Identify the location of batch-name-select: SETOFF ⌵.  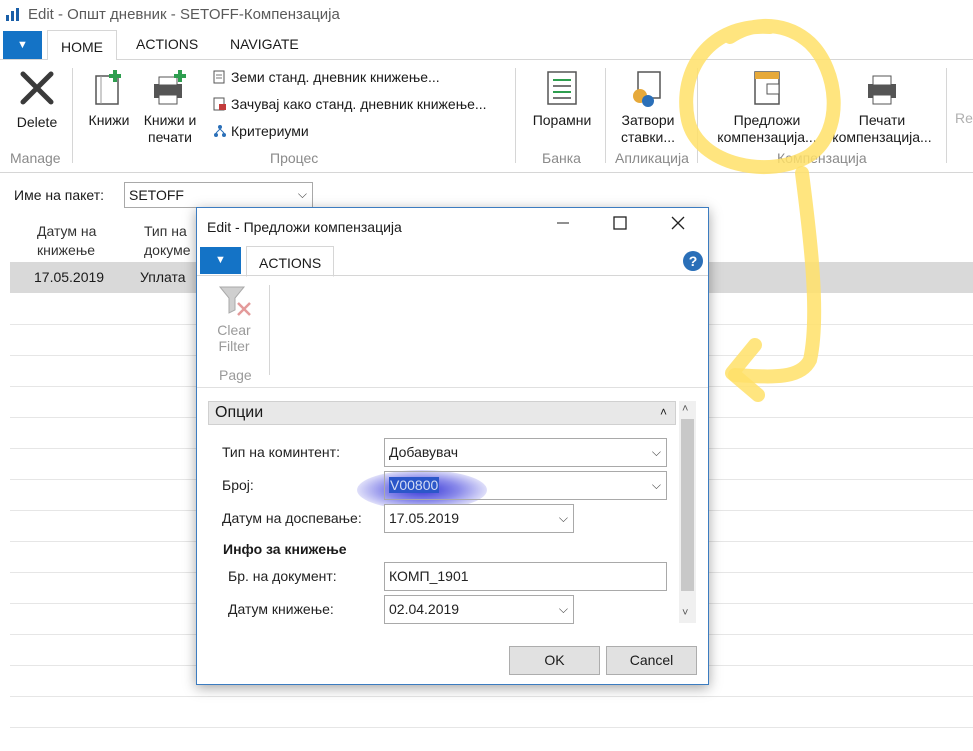
(218, 195).